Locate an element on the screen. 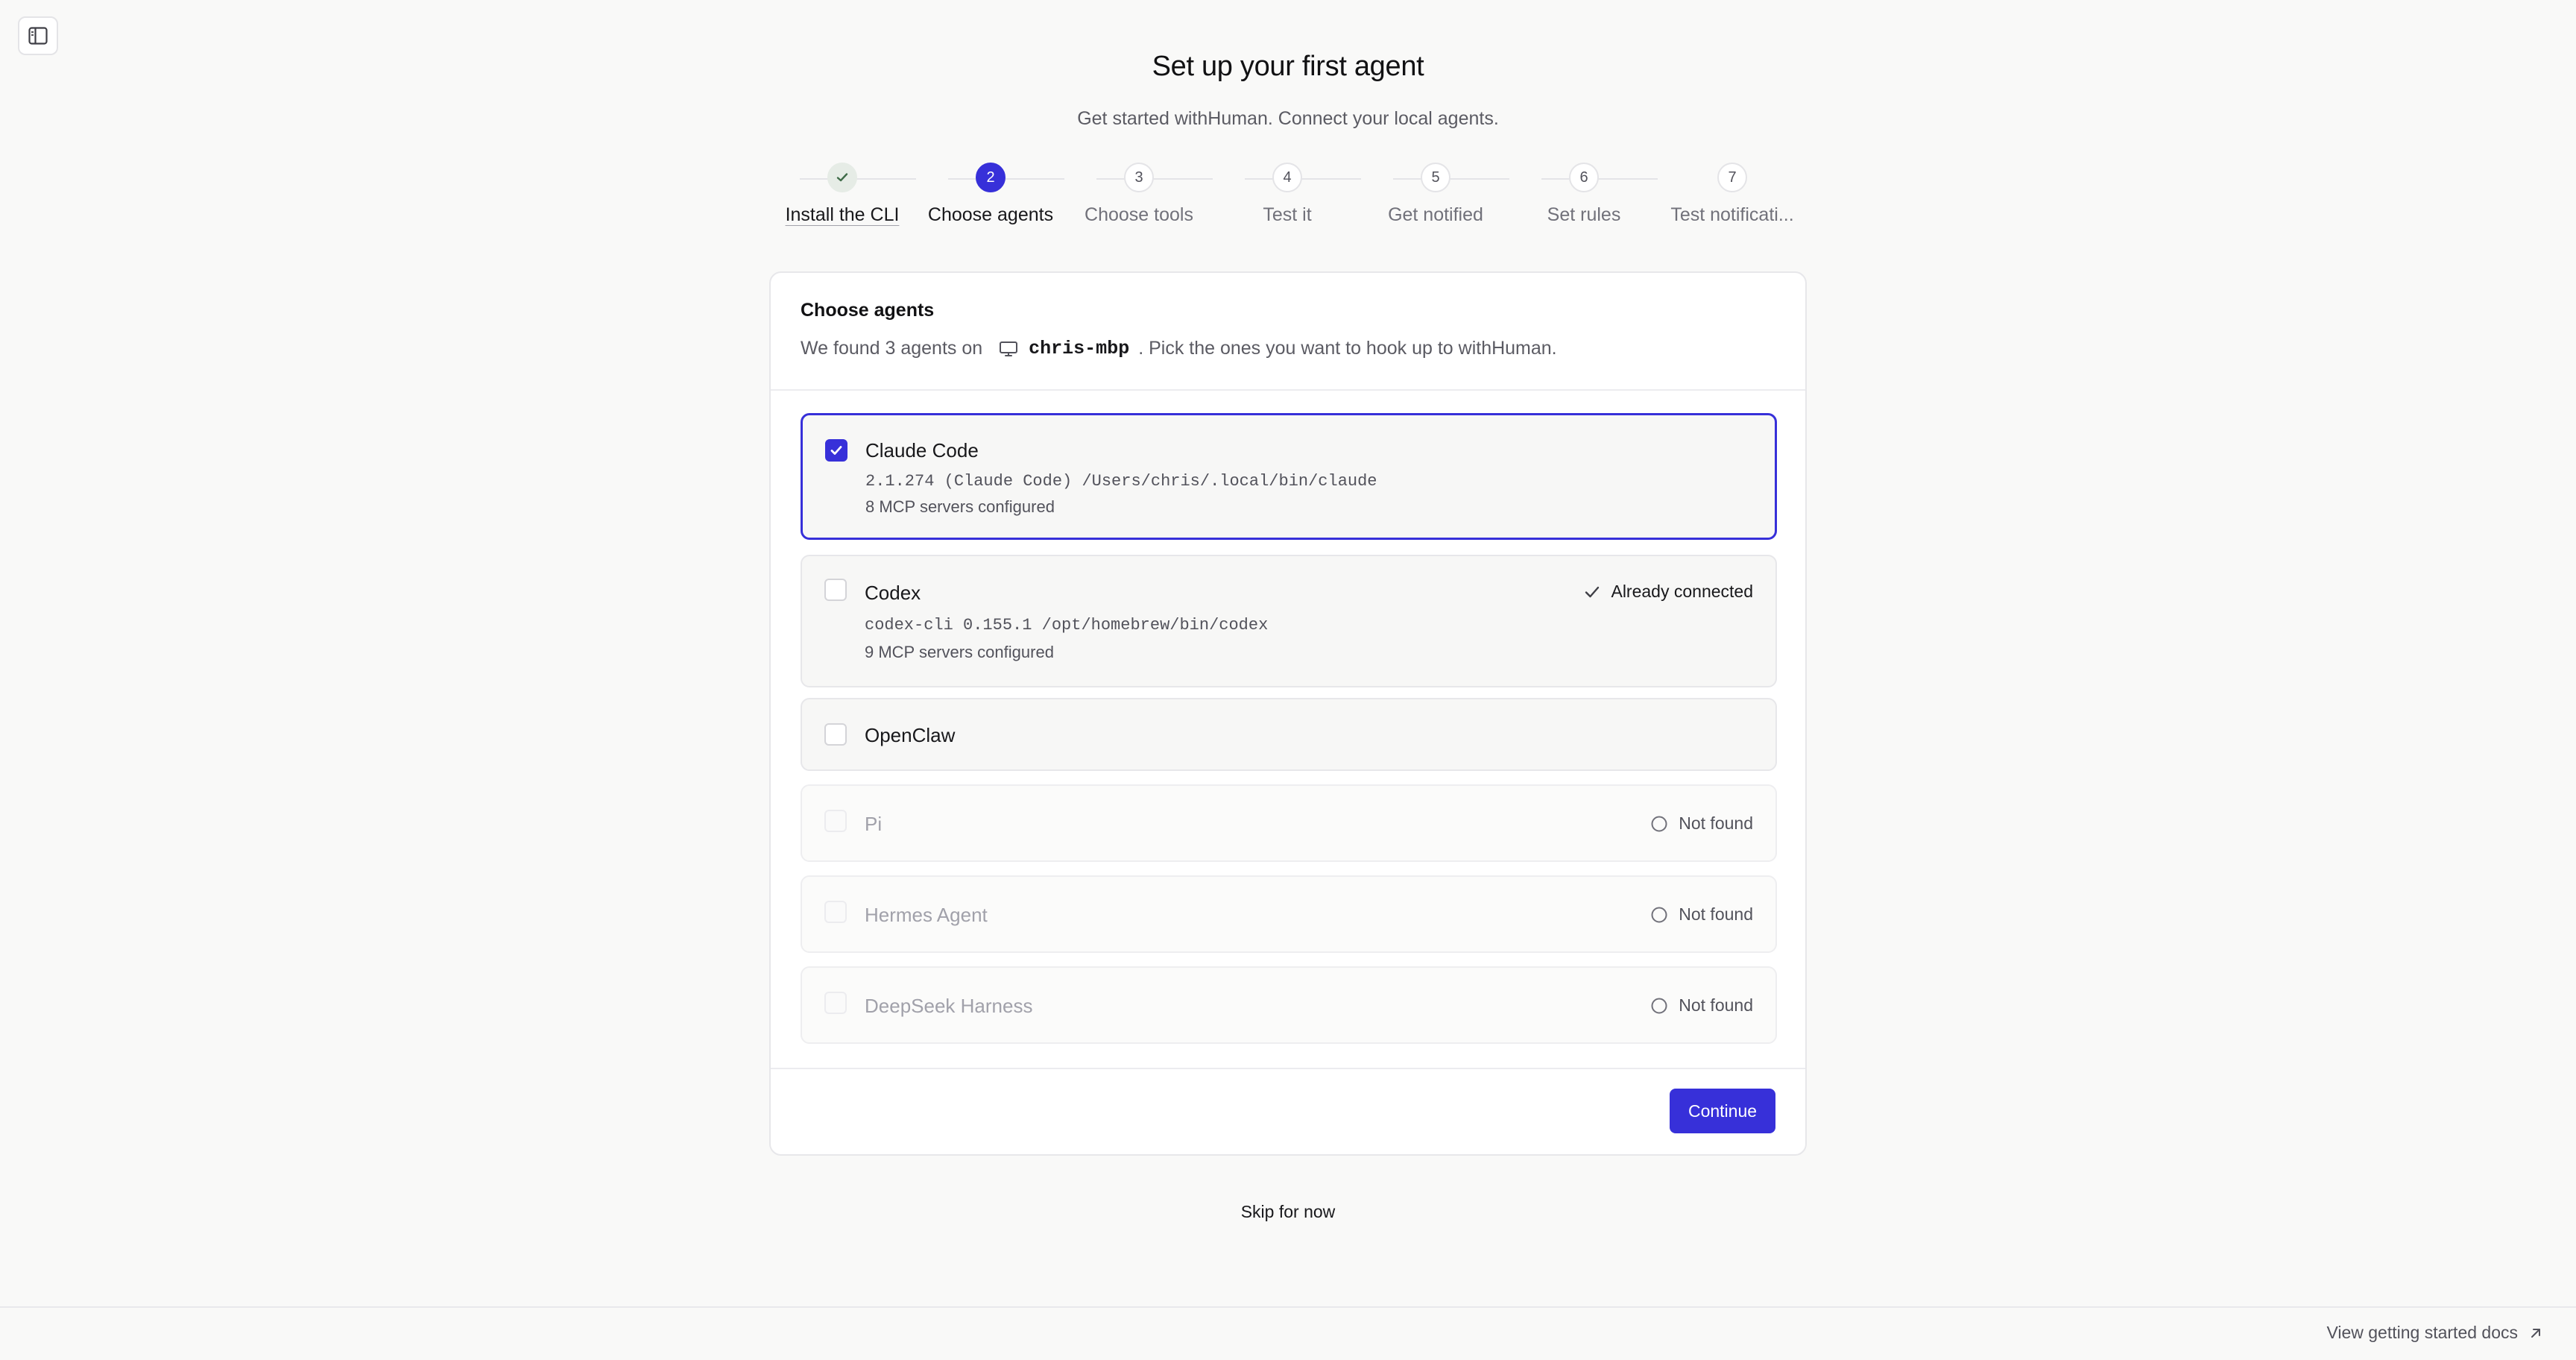 The width and height of the screenshot is (2576, 1360). step-choose-agents: 2 Choose agents is located at coordinates (991, 194).